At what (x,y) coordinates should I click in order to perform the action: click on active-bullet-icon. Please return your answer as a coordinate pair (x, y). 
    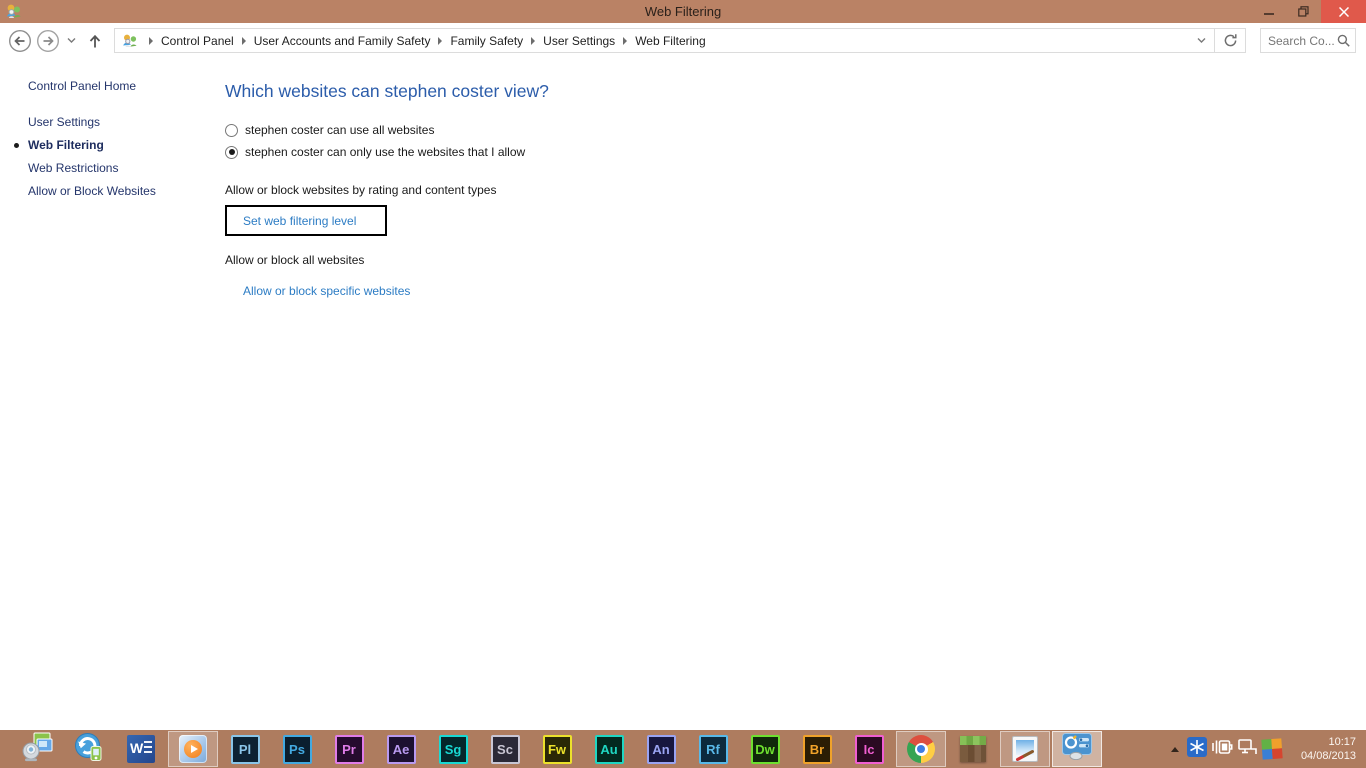
    Looking at the image, I should click on (16, 145).